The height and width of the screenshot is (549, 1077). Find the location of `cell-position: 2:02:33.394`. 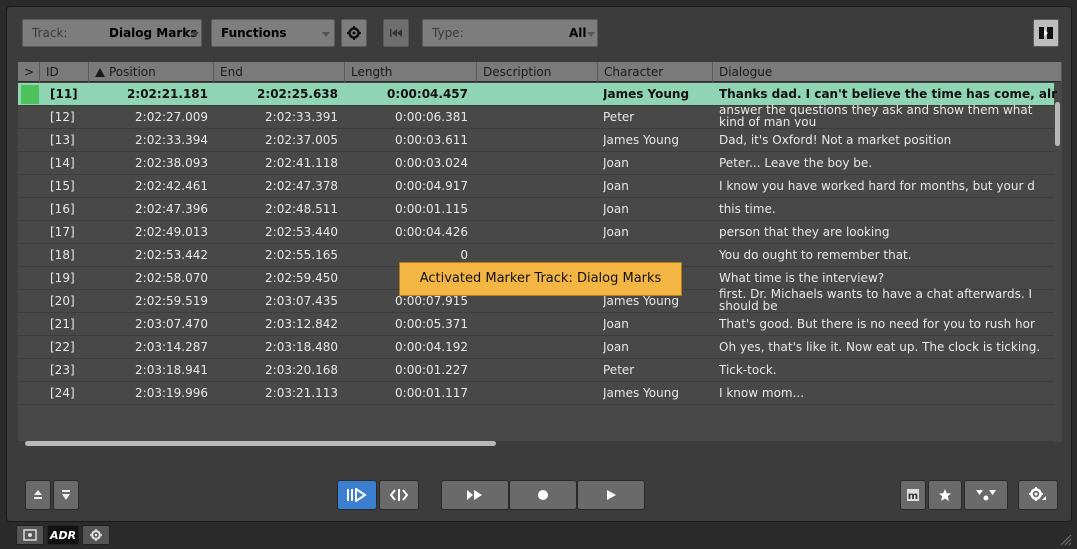

cell-position: 2:02:33.394 is located at coordinates (171, 140).